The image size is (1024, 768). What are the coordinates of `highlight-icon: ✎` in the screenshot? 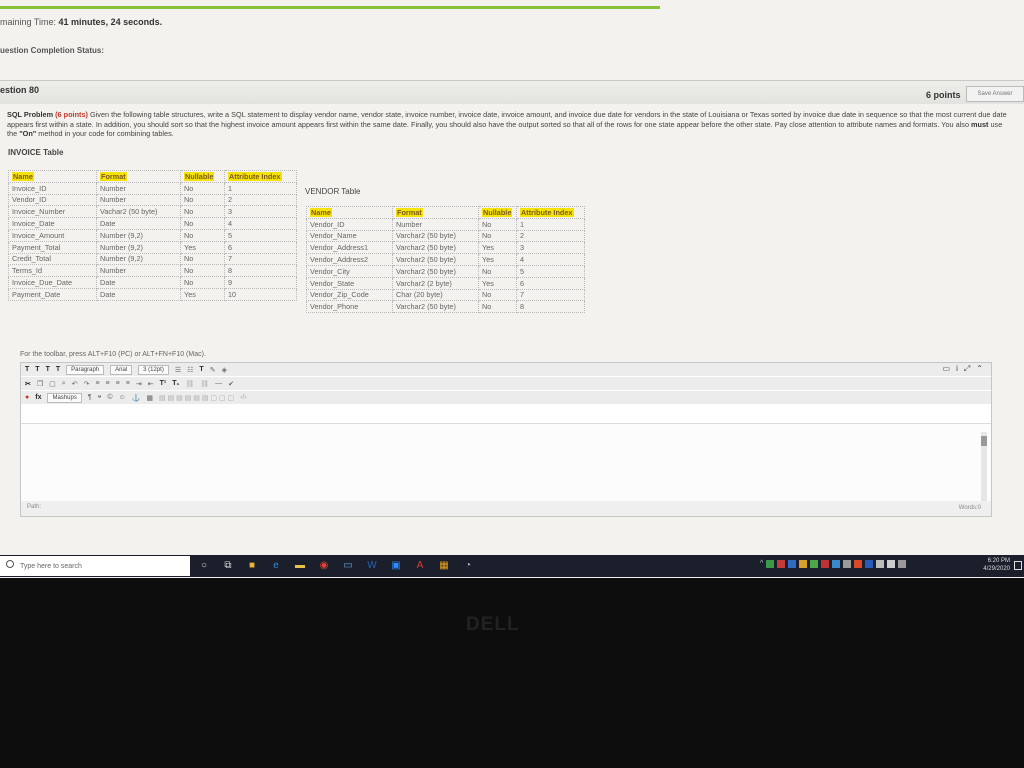 It's located at (213, 370).